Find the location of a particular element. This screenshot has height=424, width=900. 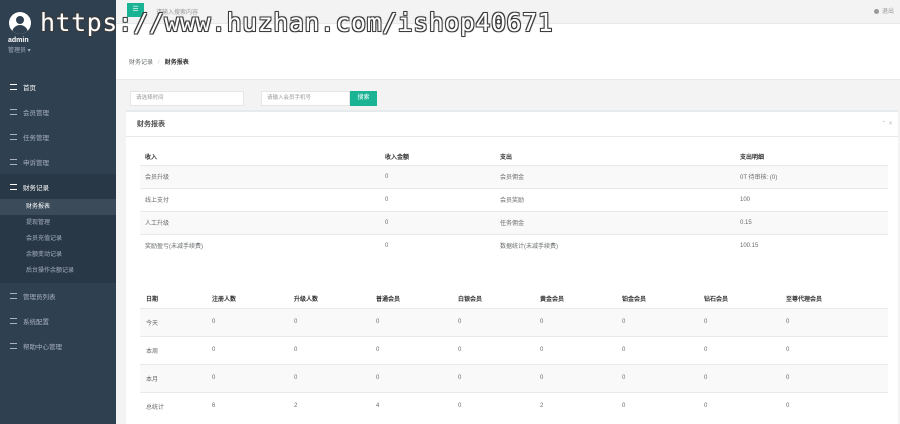

table-header-cell: 日期 is located at coordinates (152, 300).